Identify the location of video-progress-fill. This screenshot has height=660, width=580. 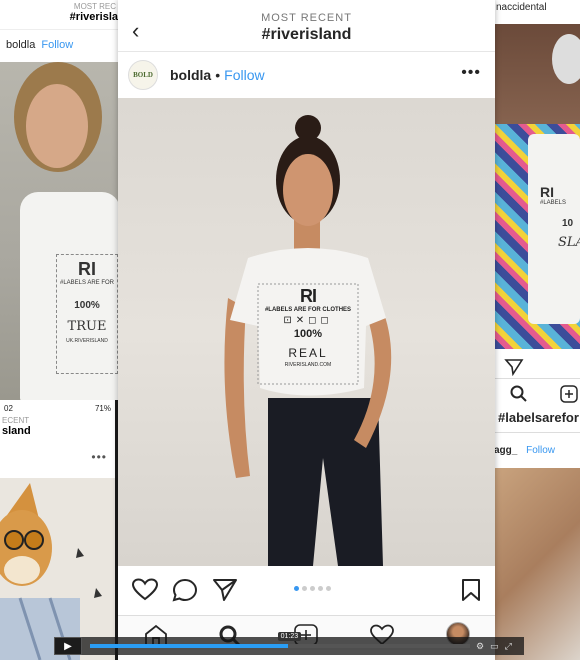
(189, 646).